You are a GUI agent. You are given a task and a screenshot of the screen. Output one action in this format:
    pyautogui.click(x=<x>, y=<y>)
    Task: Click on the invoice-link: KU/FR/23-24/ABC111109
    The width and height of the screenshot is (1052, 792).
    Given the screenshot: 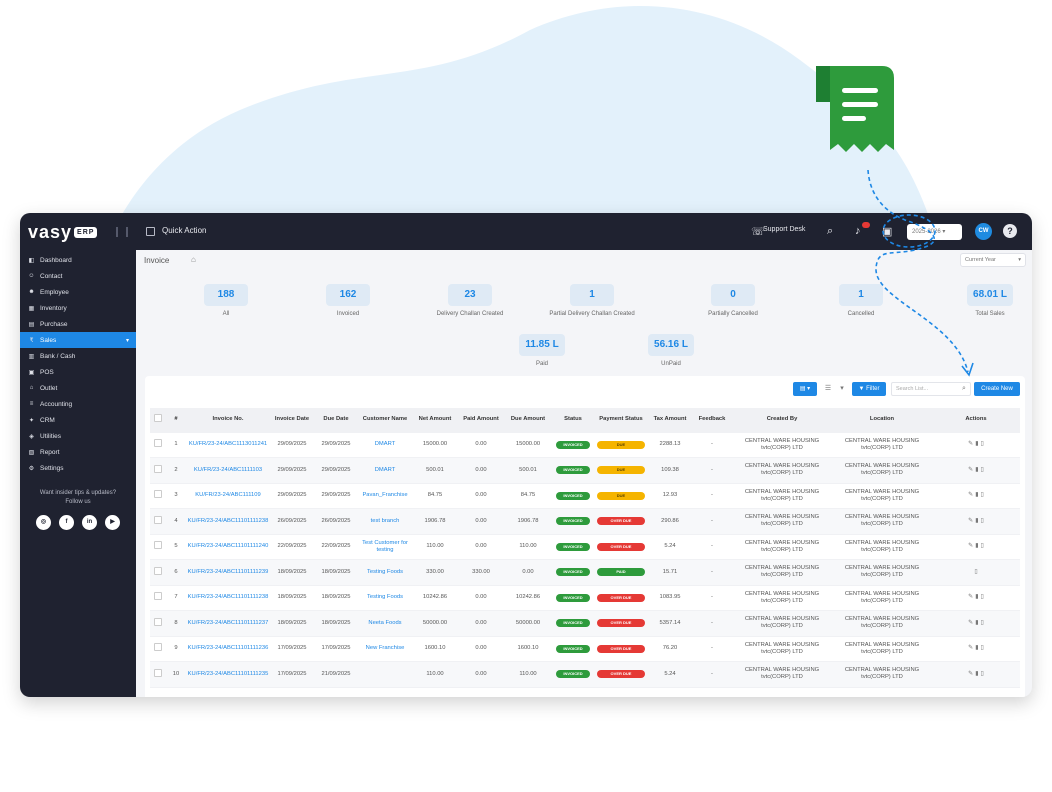 What is the action you would take?
    pyautogui.click(x=227, y=495)
    